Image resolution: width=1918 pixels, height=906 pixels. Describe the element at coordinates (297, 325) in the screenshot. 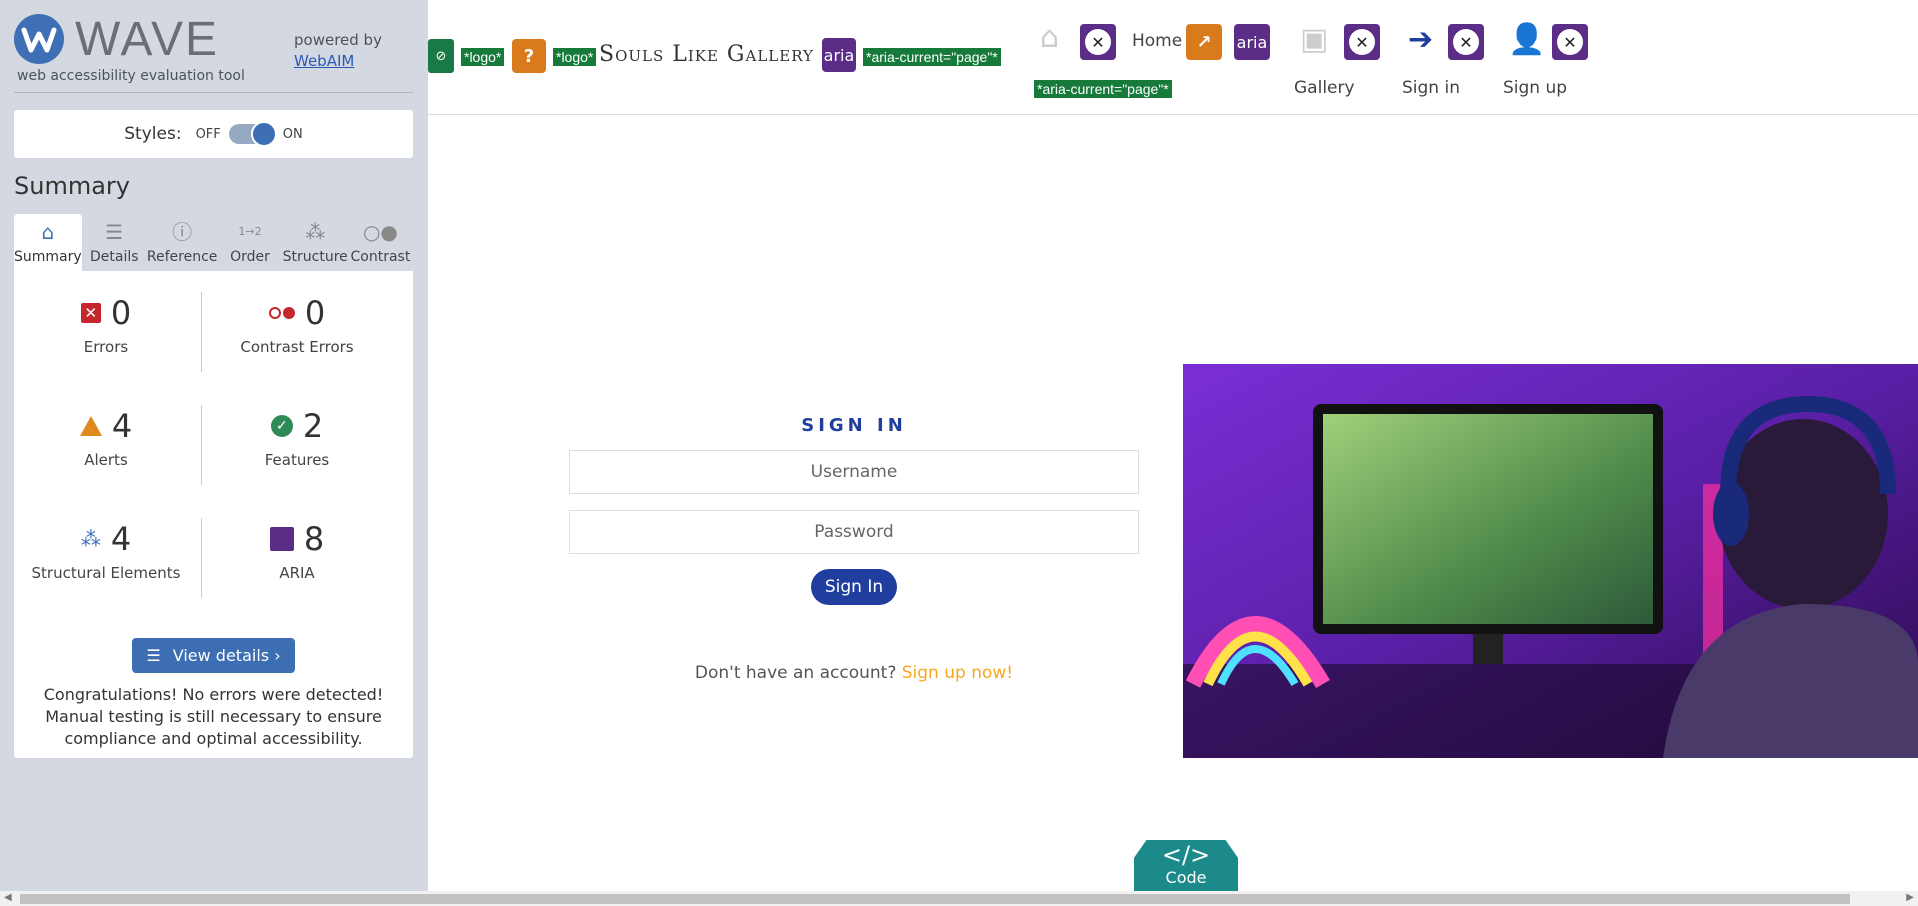

I see `stat-contrast: 0 Contrast Errors` at that location.